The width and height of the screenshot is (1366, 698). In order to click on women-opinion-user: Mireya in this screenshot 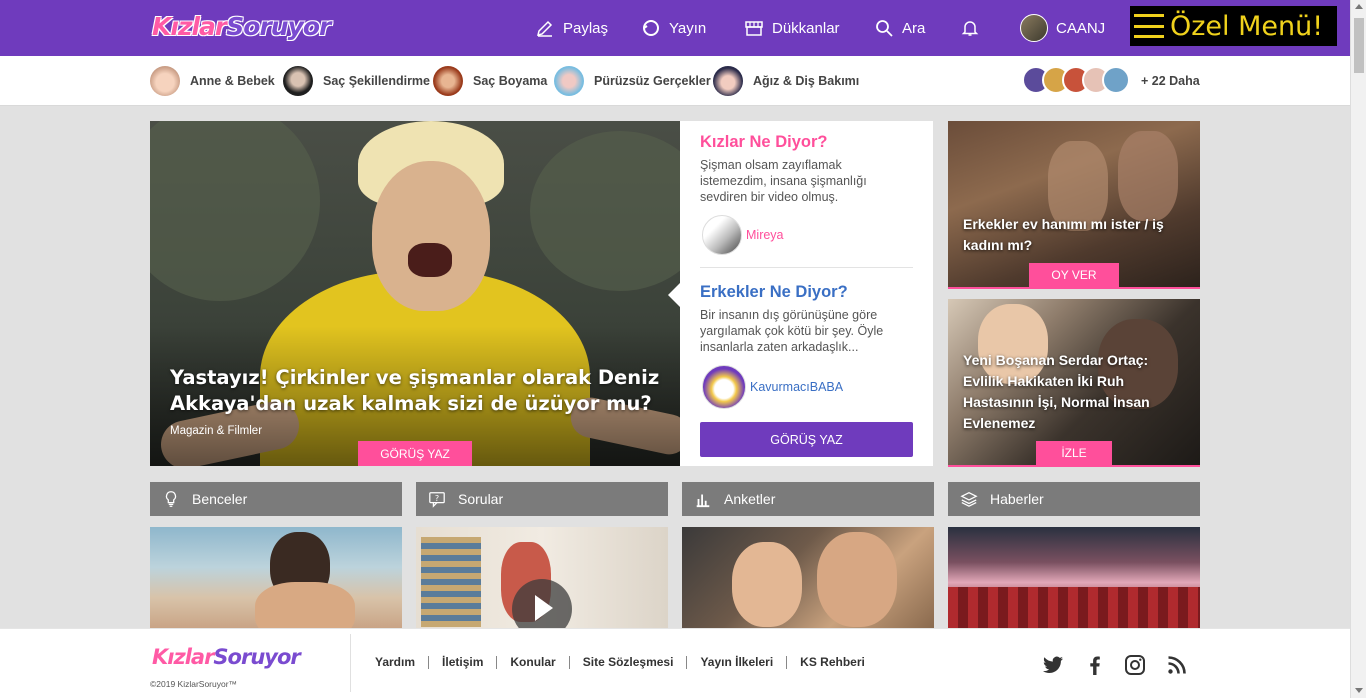, I will do `click(743, 235)`.